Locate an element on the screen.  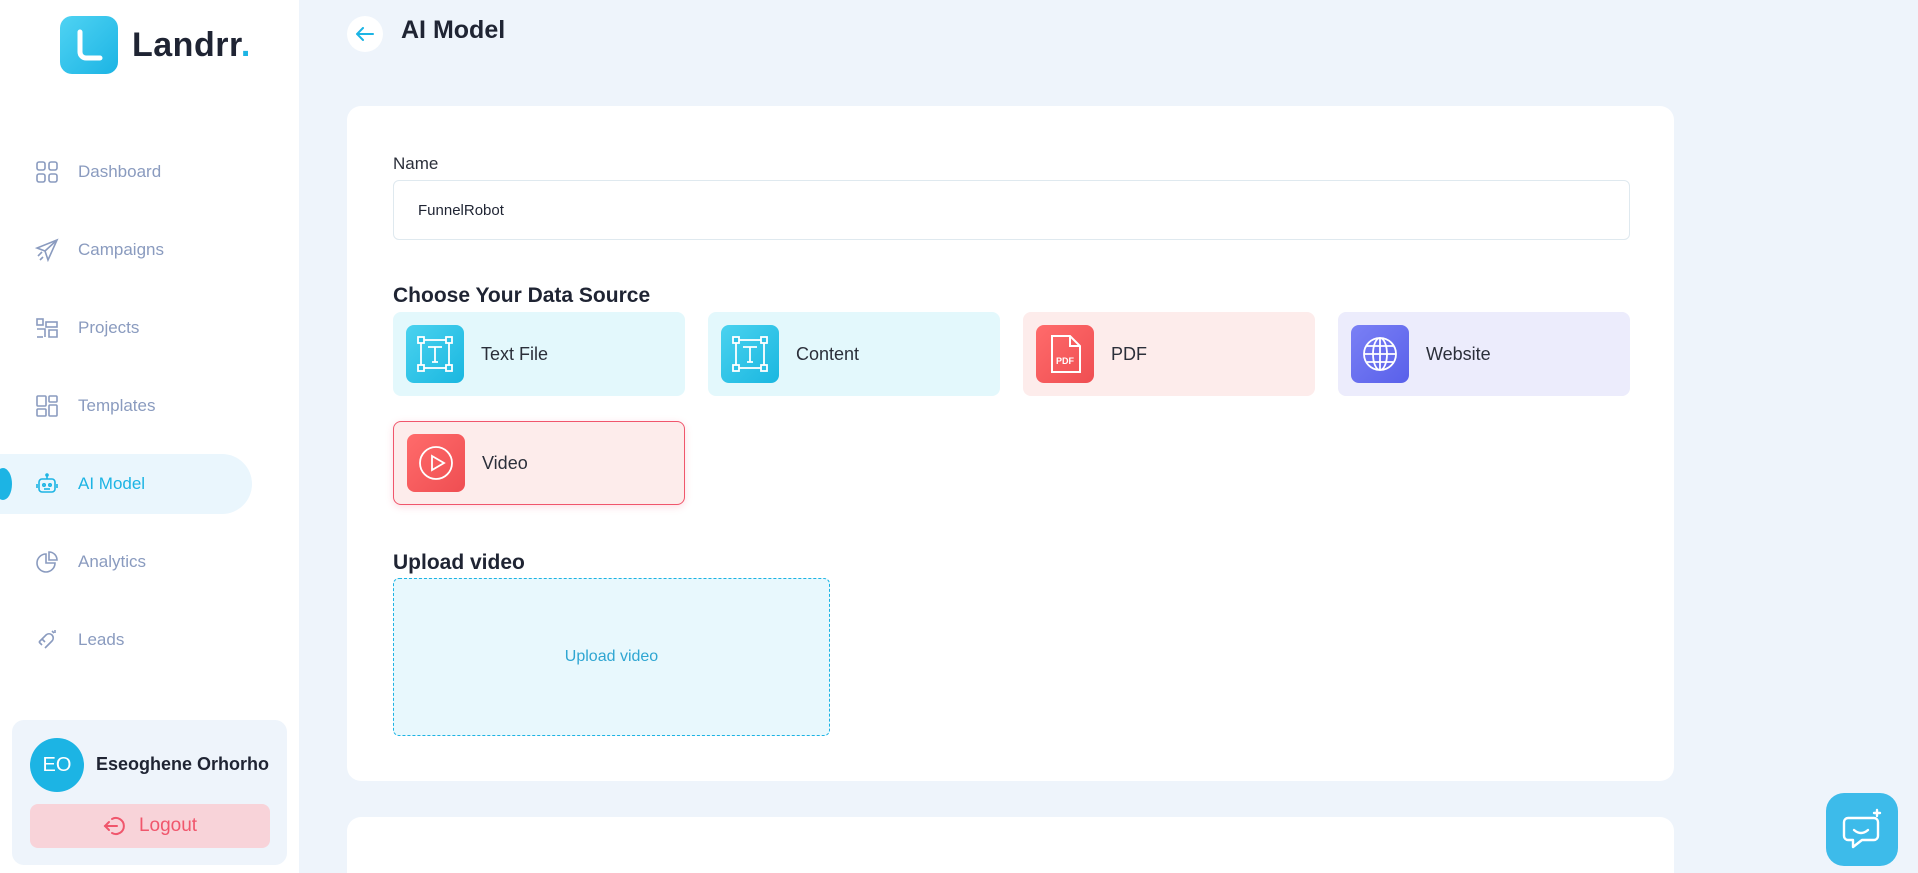
source-label: Content is located at coordinates (828, 353).